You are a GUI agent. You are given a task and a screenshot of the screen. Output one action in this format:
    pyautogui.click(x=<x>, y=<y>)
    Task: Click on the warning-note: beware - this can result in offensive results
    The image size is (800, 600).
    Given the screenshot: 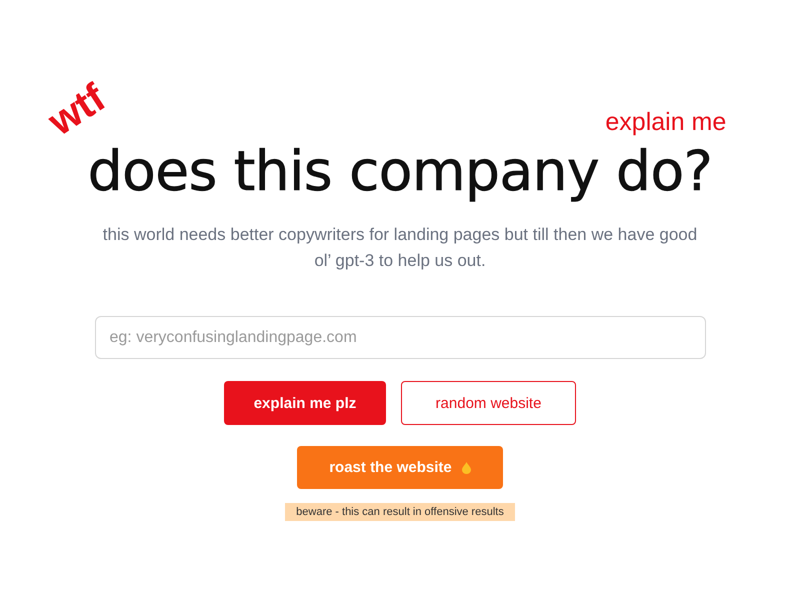 What is the action you would take?
    pyautogui.click(x=400, y=512)
    